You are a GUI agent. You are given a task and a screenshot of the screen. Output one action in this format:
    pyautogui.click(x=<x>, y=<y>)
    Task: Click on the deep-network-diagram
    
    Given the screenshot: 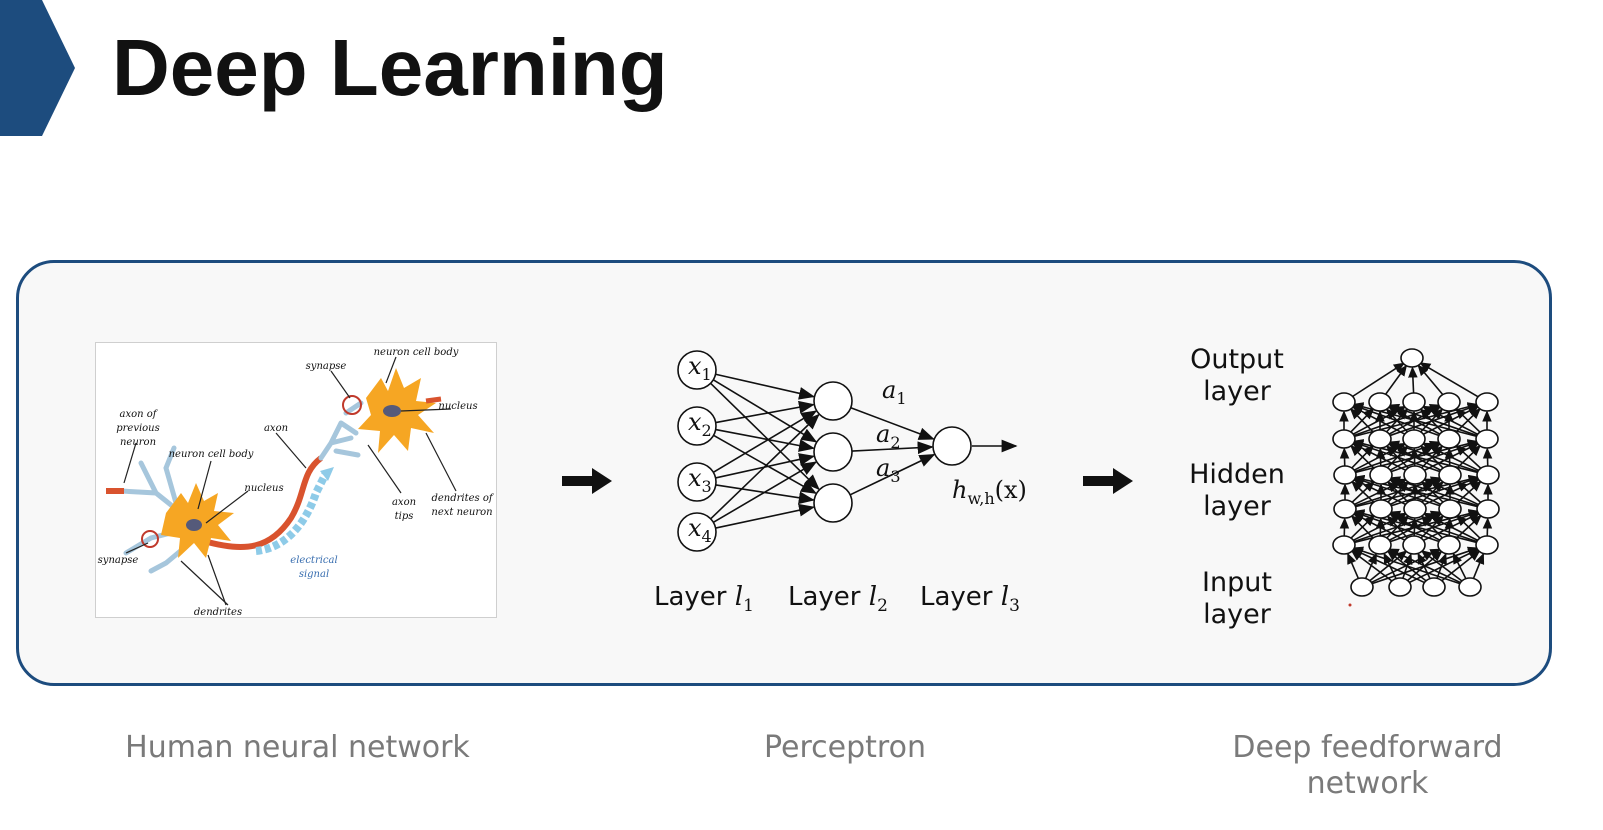 What is the action you would take?
    pyautogui.click(x=1416, y=477)
    